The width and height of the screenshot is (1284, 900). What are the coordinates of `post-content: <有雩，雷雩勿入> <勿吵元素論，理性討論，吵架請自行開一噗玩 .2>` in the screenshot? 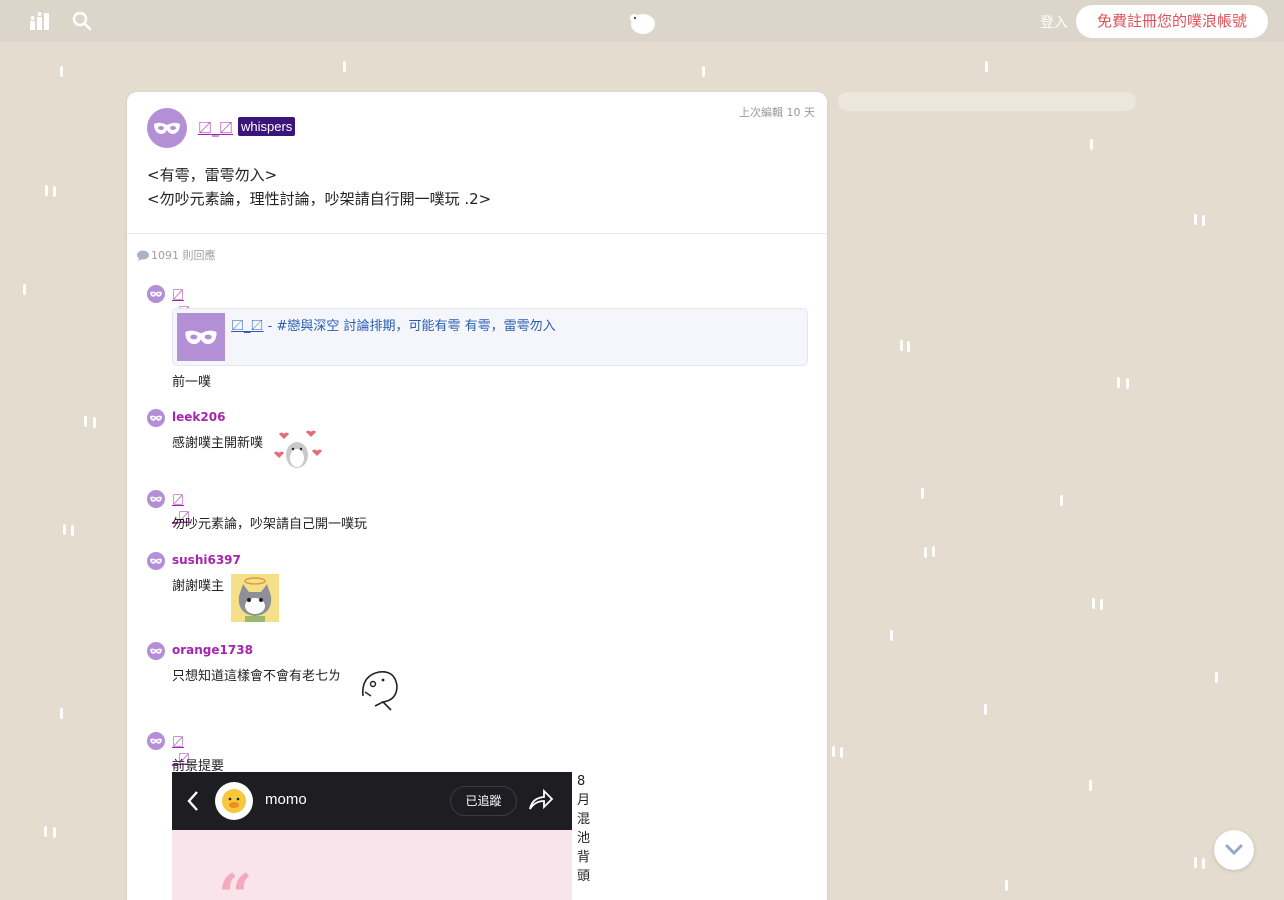 It's located at (319, 187).